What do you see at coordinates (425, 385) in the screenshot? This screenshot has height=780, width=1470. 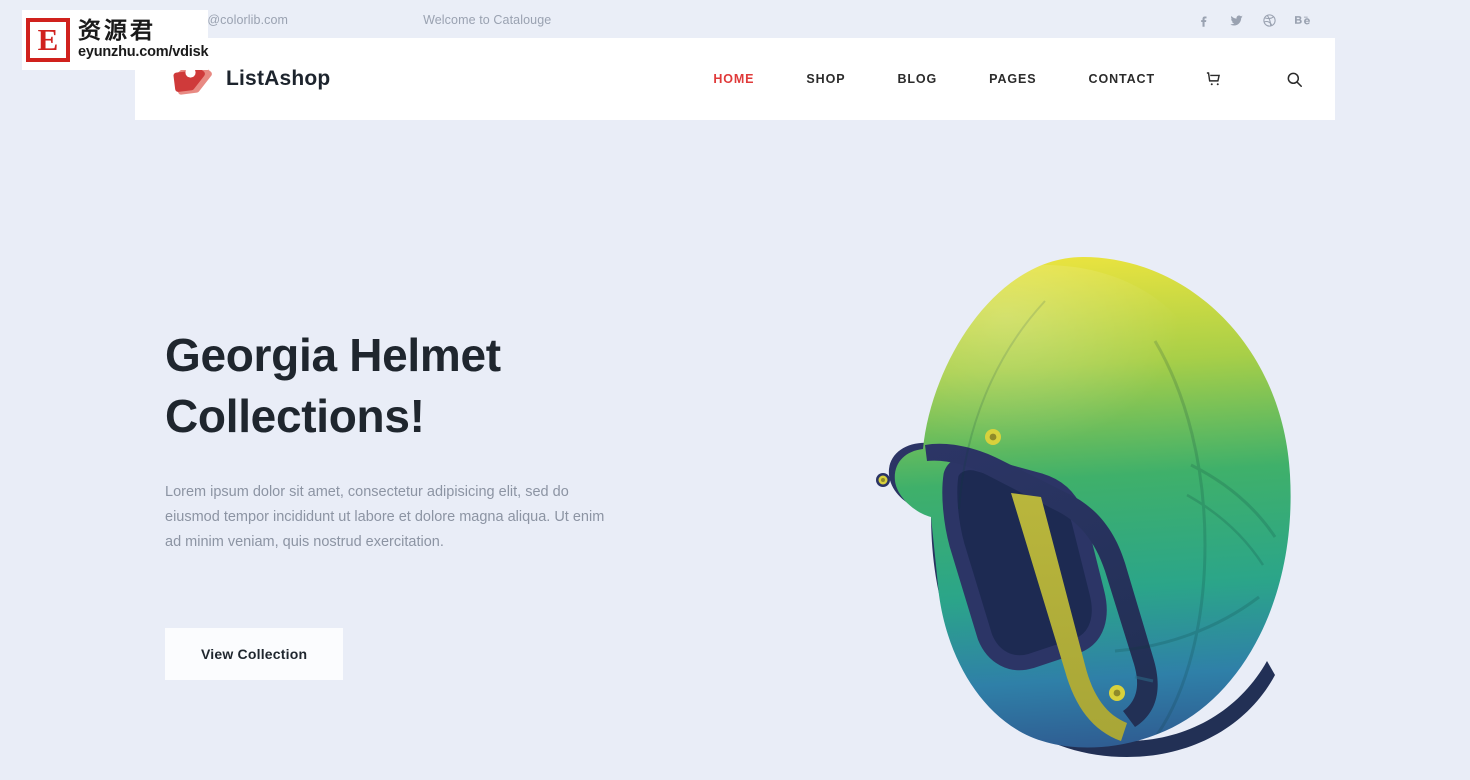 I see `page-title: Georgia Helmet Collections!` at bounding box center [425, 385].